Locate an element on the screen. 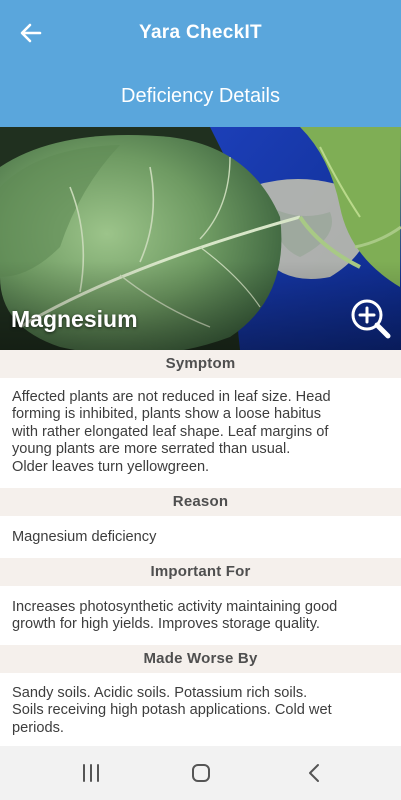 This screenshot has width=401, height=800. recents-icon is located at coordinates (91, 773).